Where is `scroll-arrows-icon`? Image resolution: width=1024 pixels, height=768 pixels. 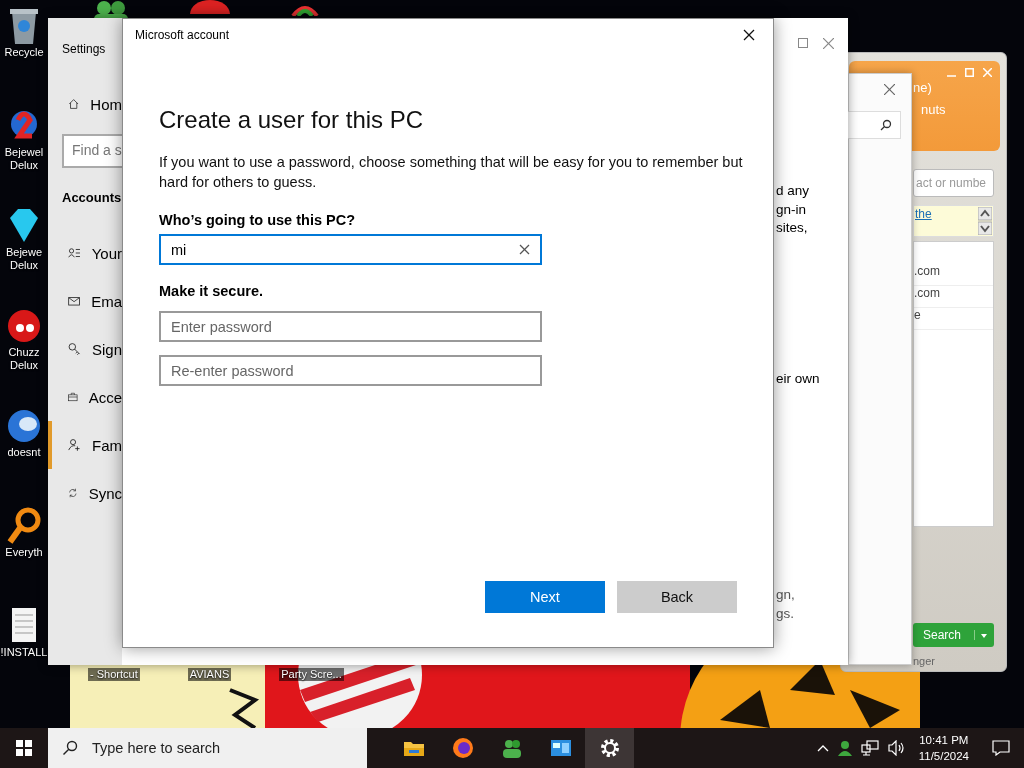
scroll-arrows-icon is located at coordinates (985, 221).